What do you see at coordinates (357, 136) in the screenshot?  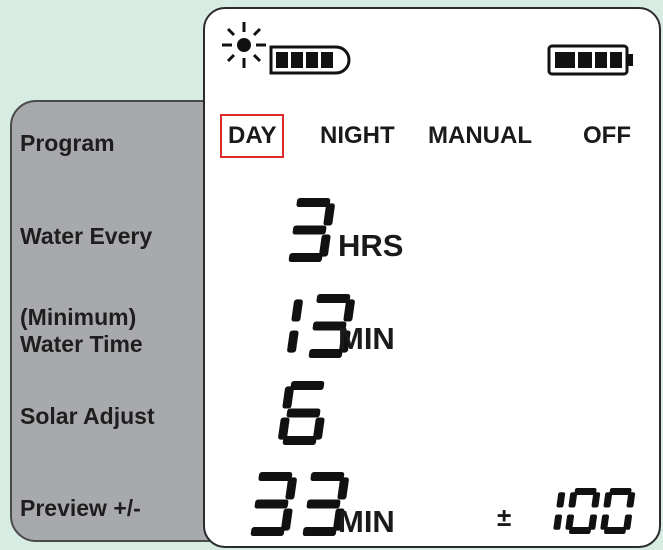 I see `mode-night: NIGHT` at bounding box center [357, 136].